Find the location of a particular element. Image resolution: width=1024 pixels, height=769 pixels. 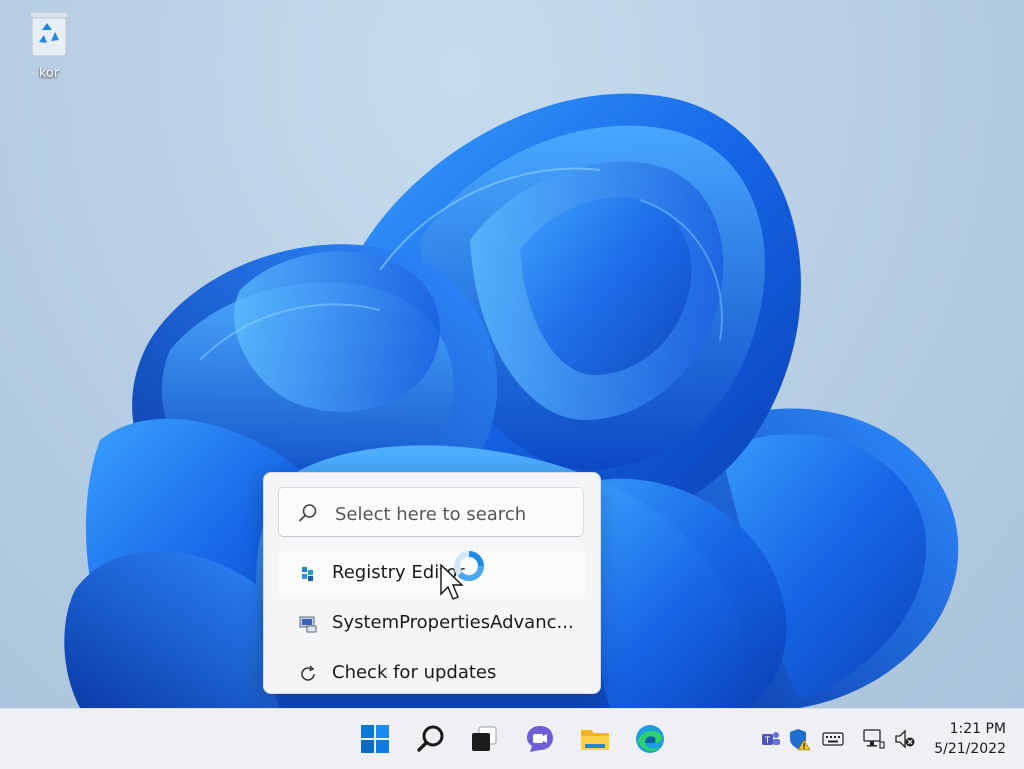

clock-date: 5/21/2022 is located at coordinates (970, 749).